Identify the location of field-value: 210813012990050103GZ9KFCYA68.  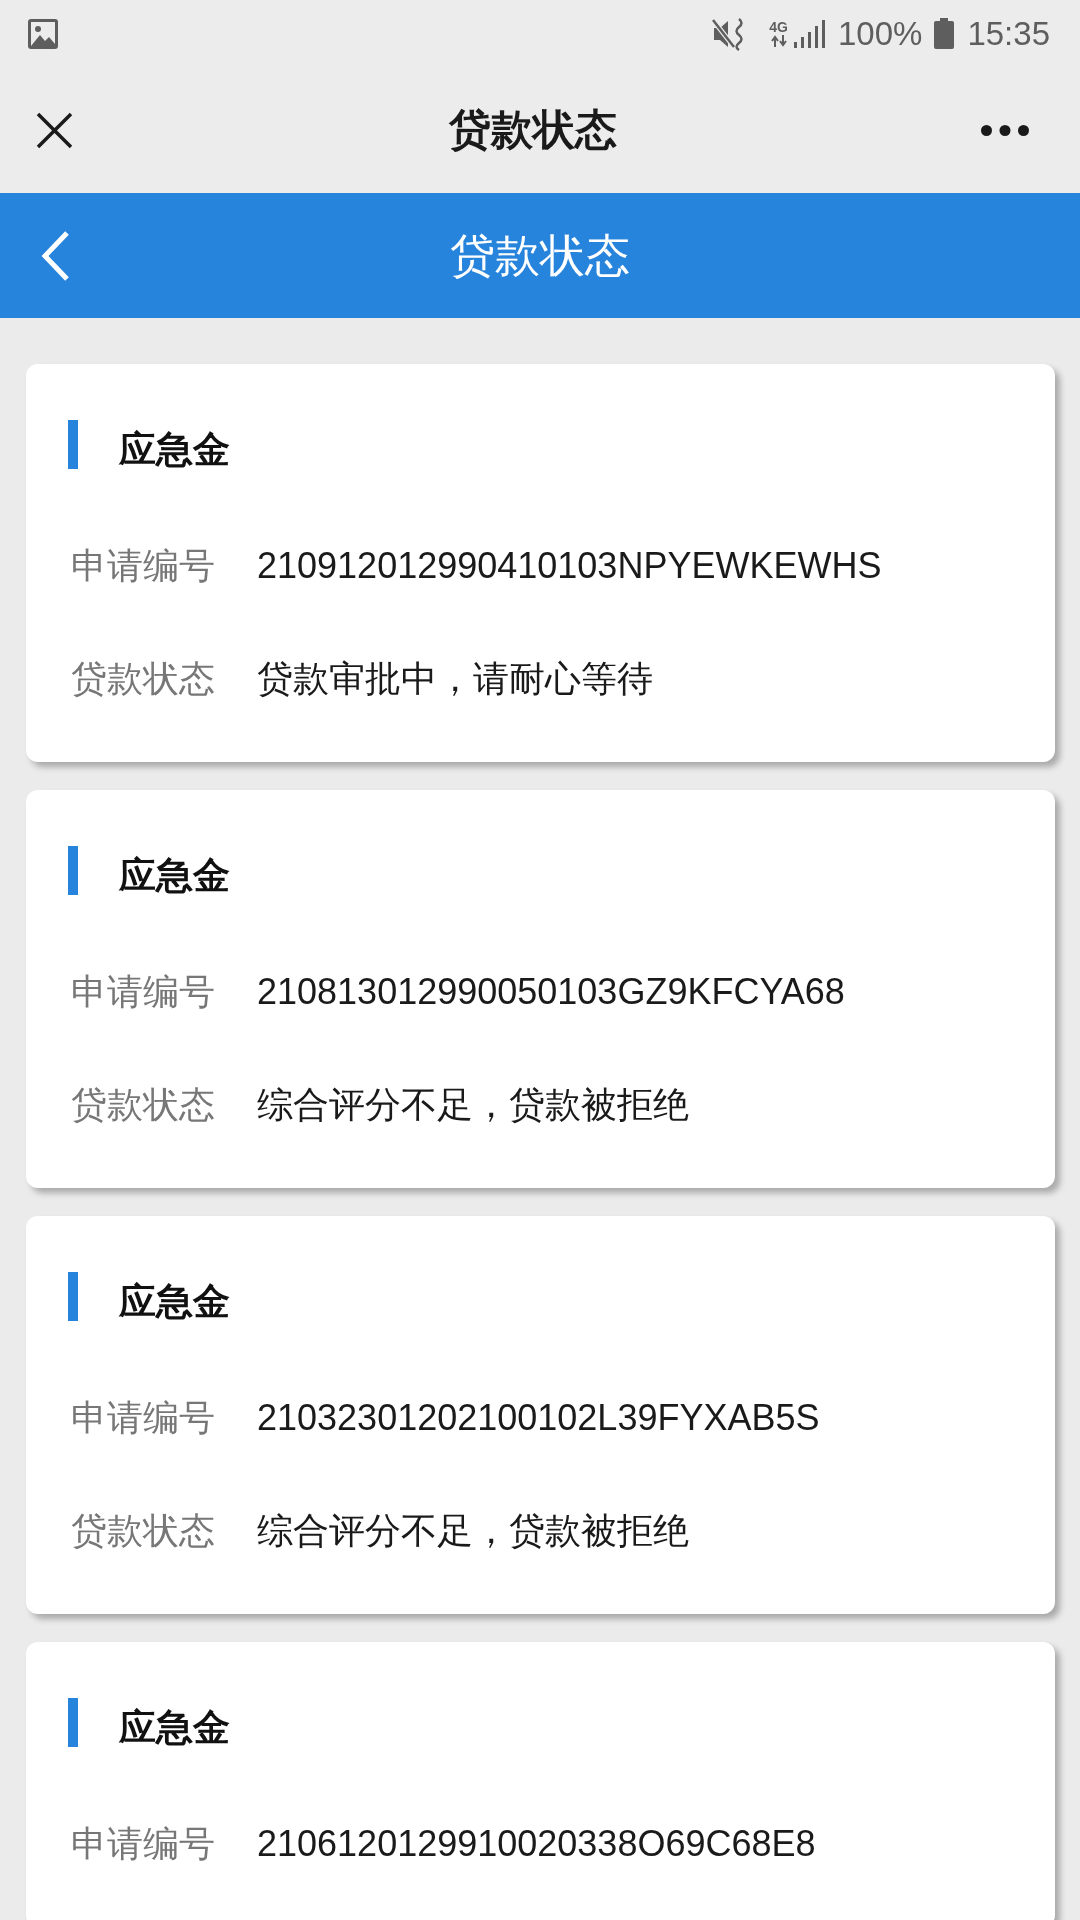
(551, 991).